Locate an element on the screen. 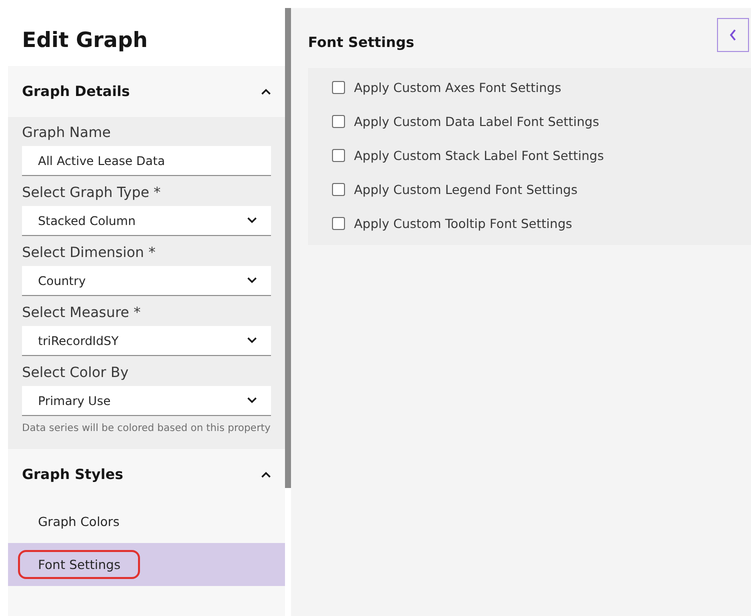 The height and width of the screenshot is (616, 751). field-label: Select Graph Type * is located at coordinates (92, 193).